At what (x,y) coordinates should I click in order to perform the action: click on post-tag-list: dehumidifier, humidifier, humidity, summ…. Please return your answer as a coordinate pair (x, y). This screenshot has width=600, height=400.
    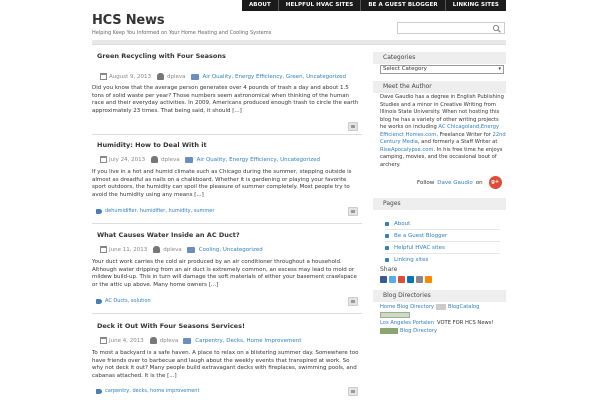
    Looking at the image, I should click on (159, 211).